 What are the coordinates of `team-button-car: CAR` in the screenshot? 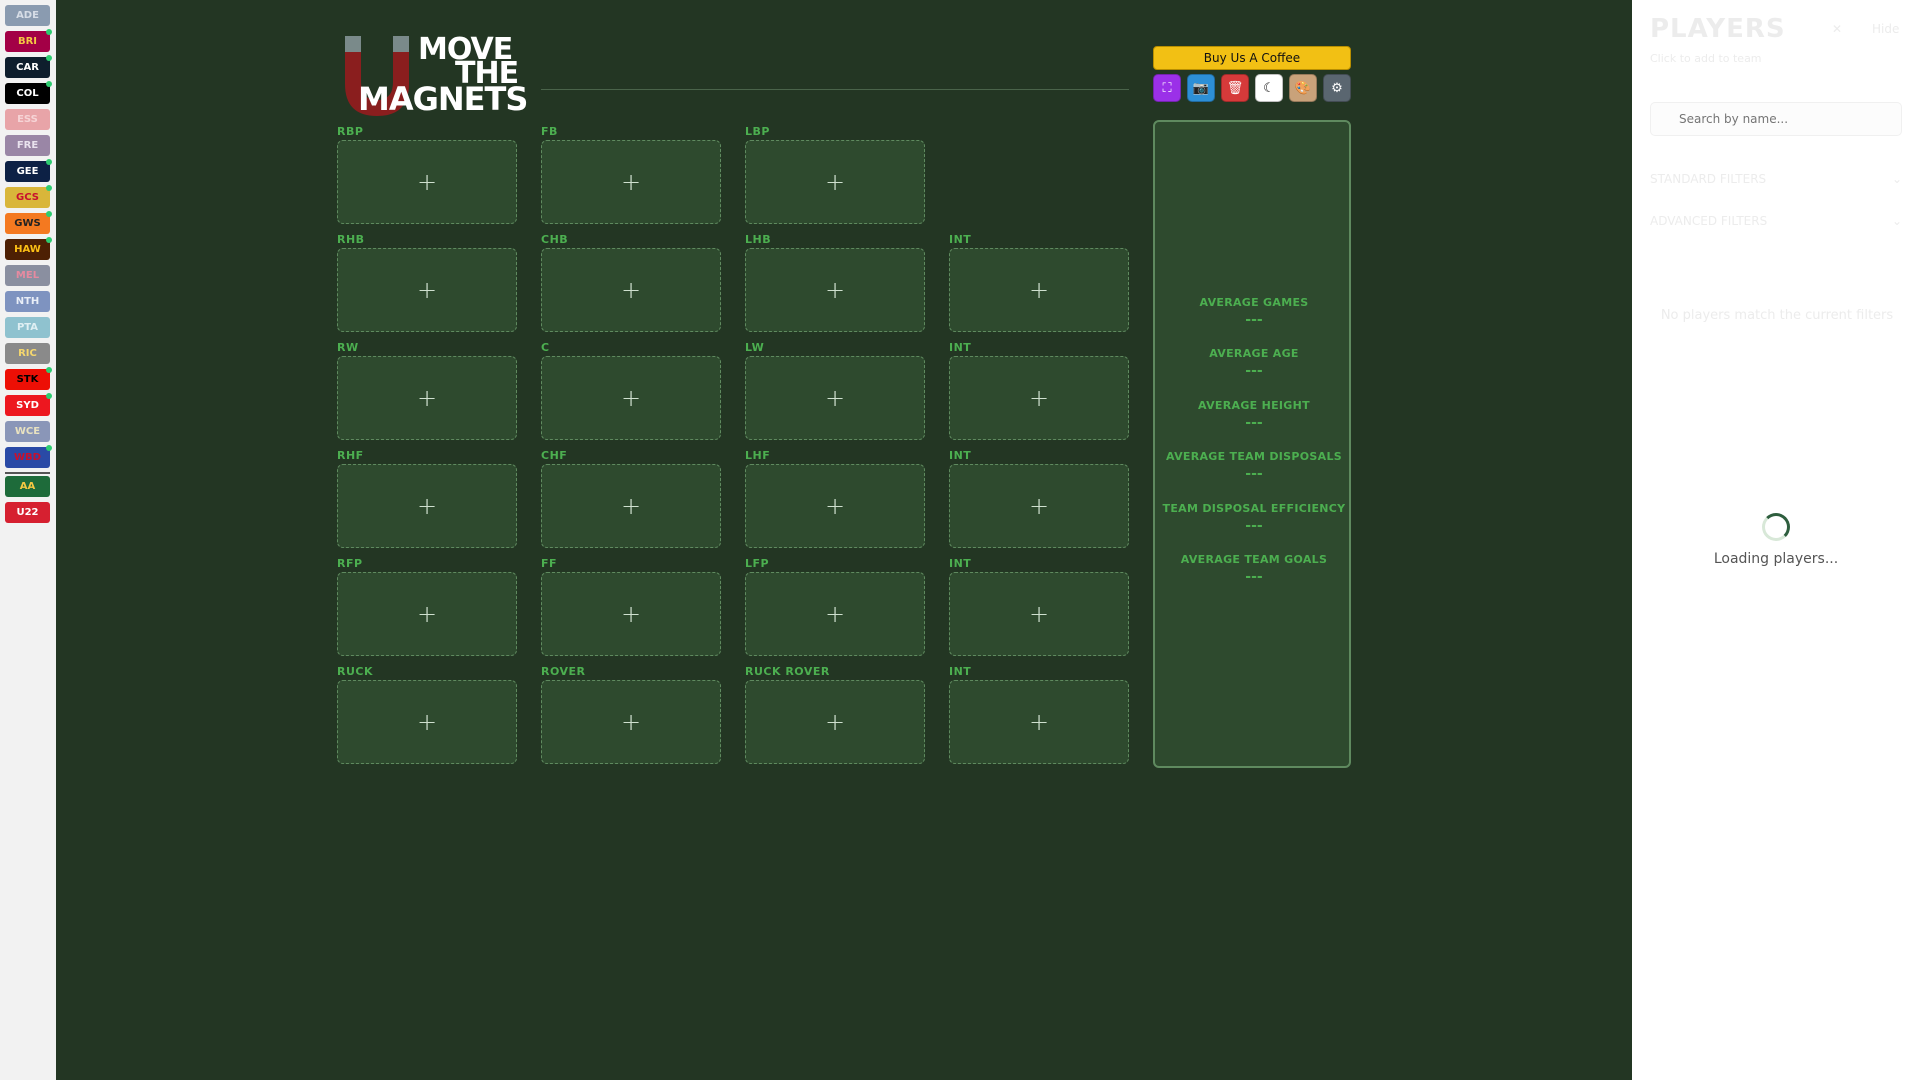 It's located at (28, 66).